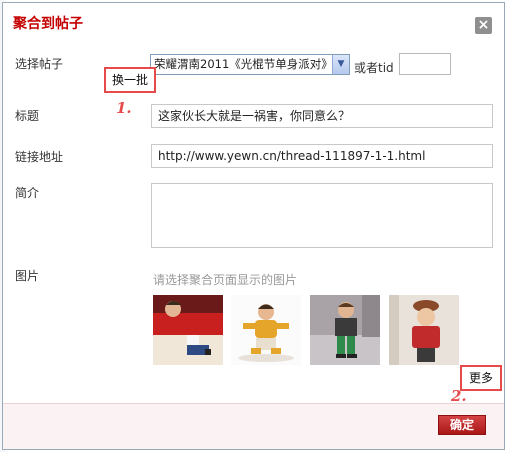 This screenshot has height=452, width=507. I want to click on tid-input, so click(425, 64).